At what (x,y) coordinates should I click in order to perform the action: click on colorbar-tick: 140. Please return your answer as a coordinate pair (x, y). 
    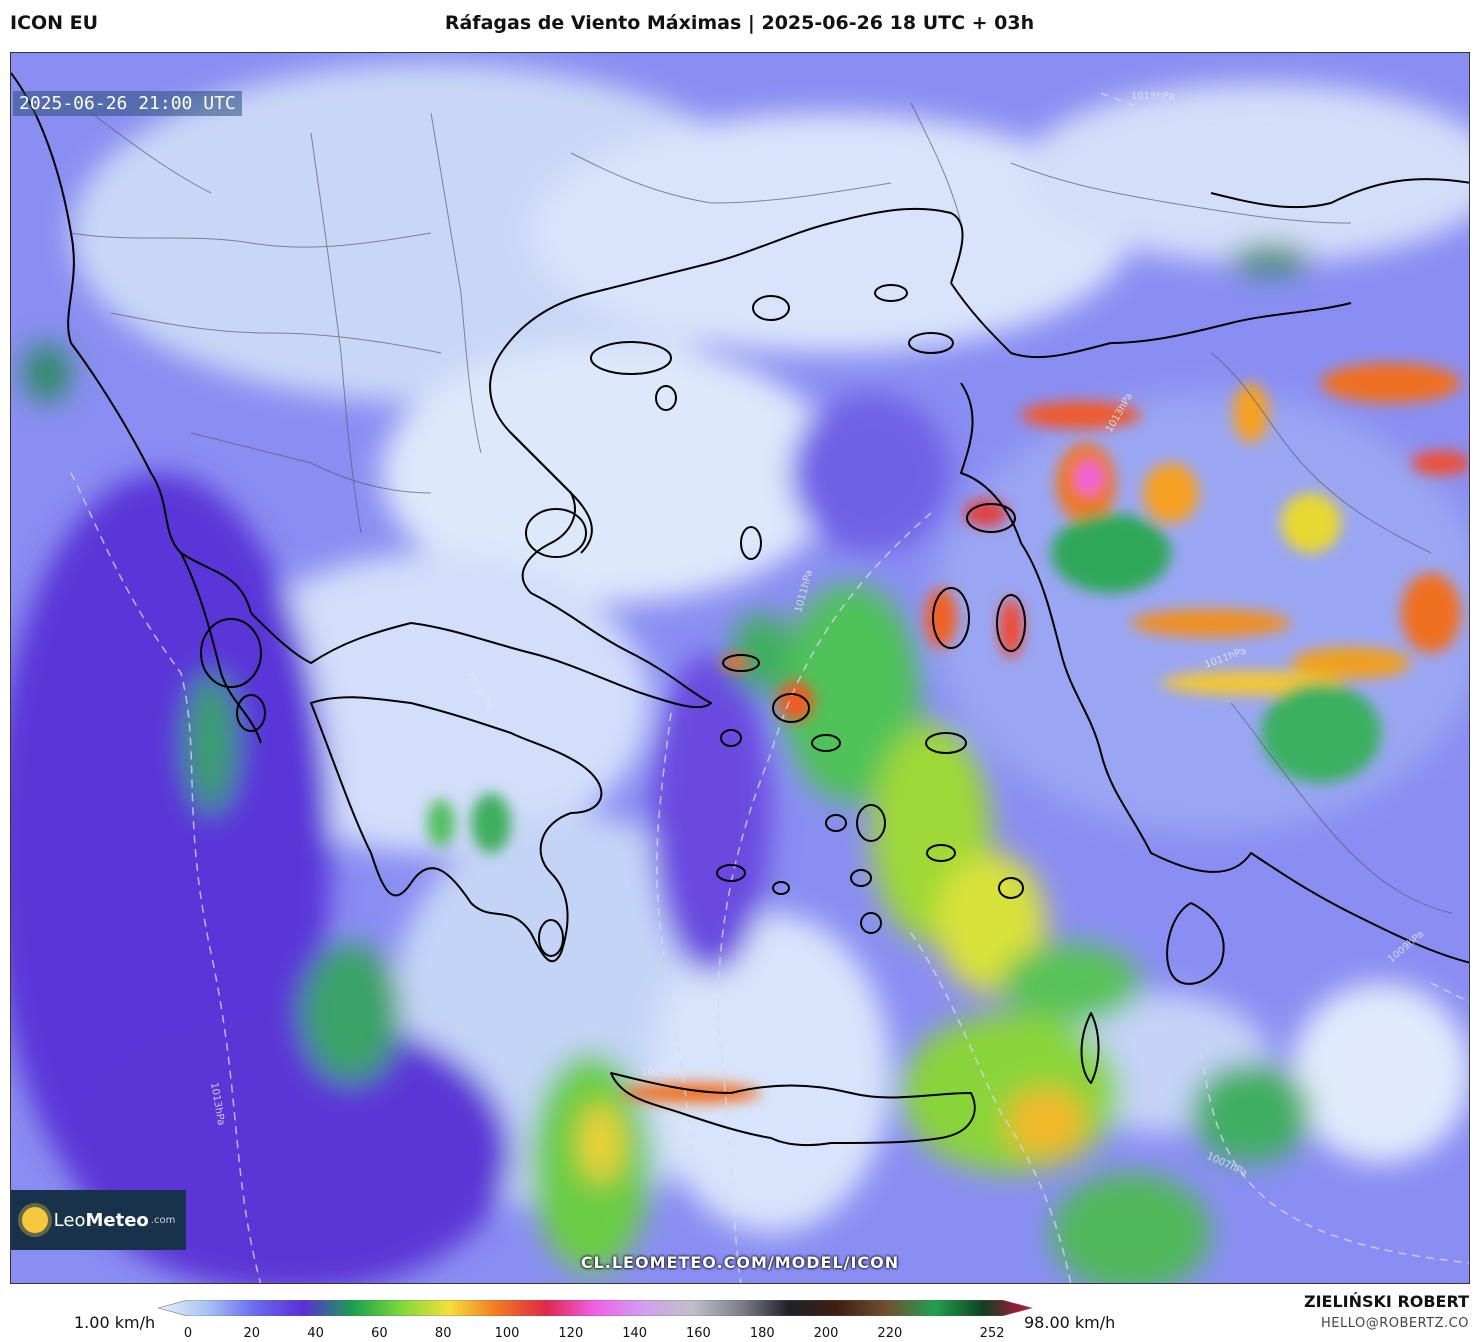
    Looking at the image, I should click on (635, 1333).